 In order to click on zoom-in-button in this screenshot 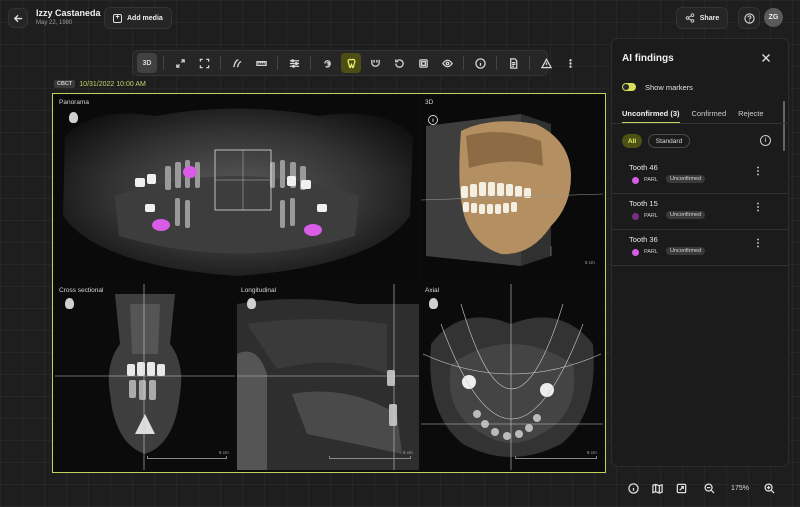, I will do `click(769, 488)`.